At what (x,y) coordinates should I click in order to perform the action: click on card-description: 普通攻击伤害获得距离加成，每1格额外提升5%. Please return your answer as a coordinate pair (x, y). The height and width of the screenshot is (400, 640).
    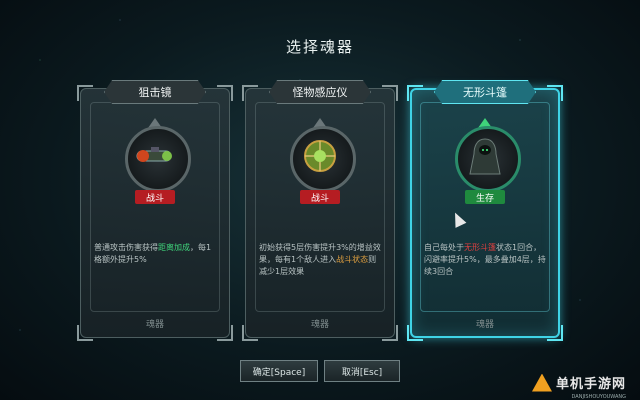
    Looking at the image, I should click on (153, 253).